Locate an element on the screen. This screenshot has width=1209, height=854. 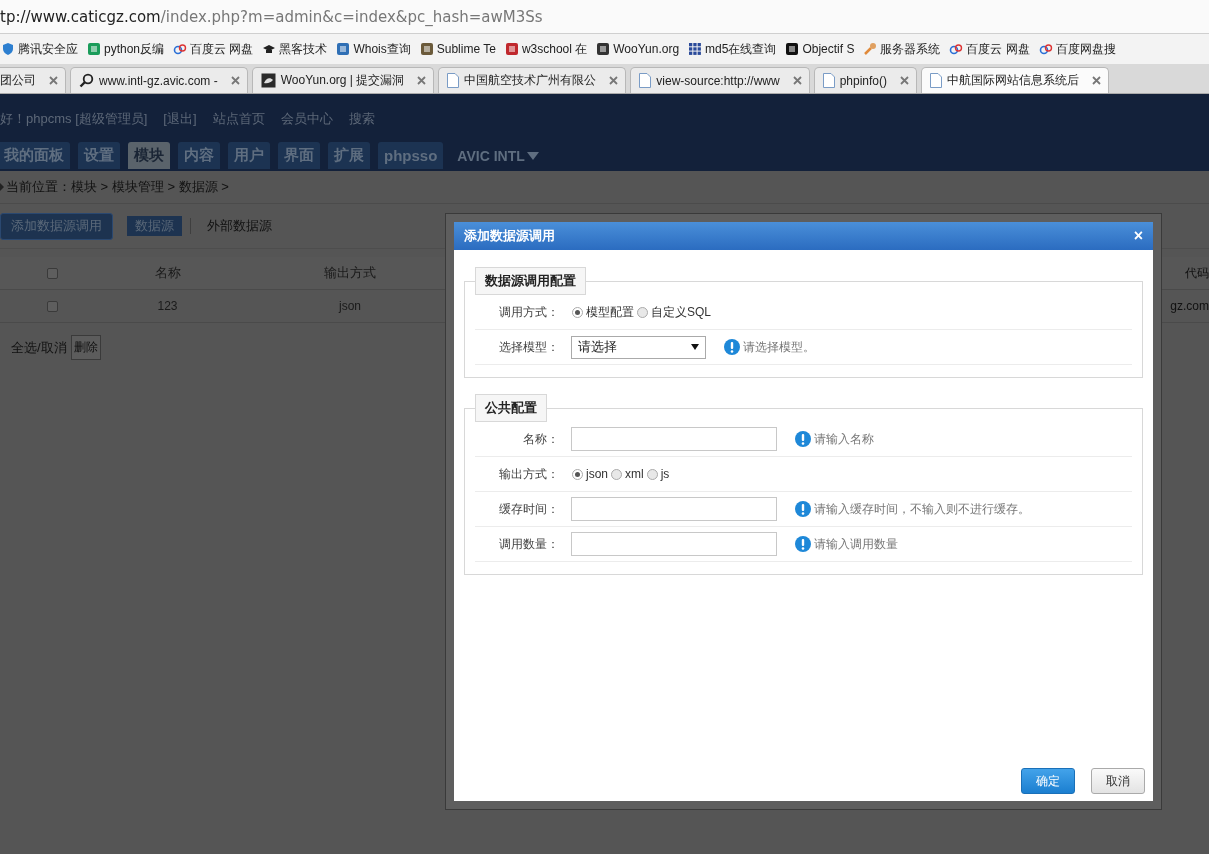
ok-button: 确定 is located at coordinates (1048, 781).